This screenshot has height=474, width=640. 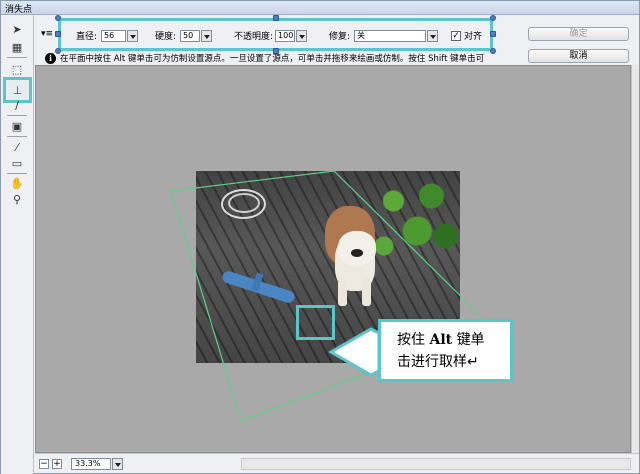 What do you see at coordinates (17, 29) in the screenshot?
I see `select-arrow-icon: ➤` at bounding box center [17, 29].